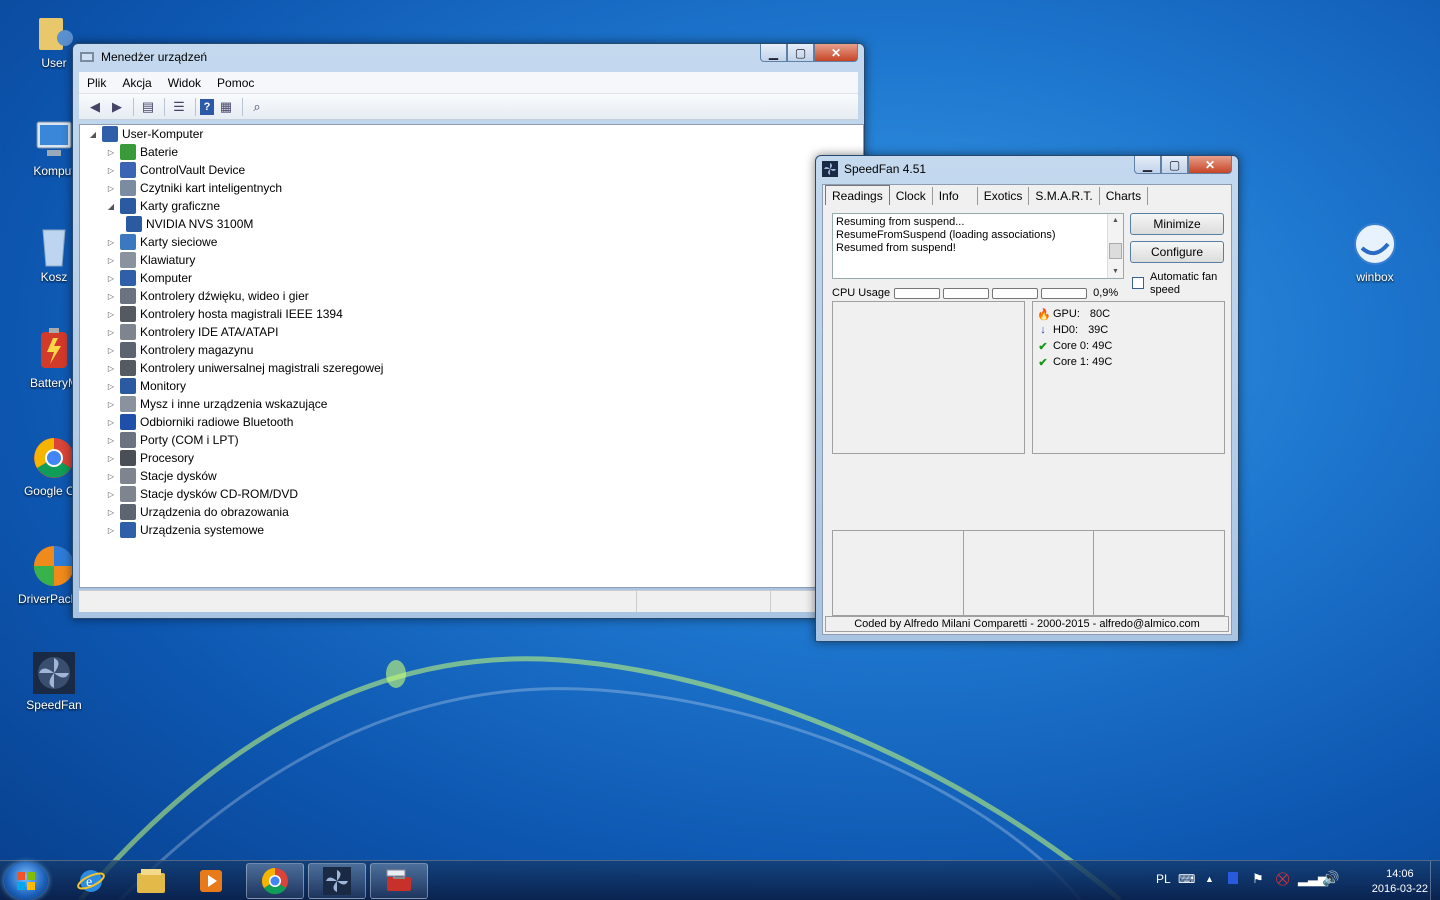  What do you see at coordinates (1258, 879) in the screenshot?
I see `action-center-flag-icon: ⚑` at bounding box center [1258, 879].